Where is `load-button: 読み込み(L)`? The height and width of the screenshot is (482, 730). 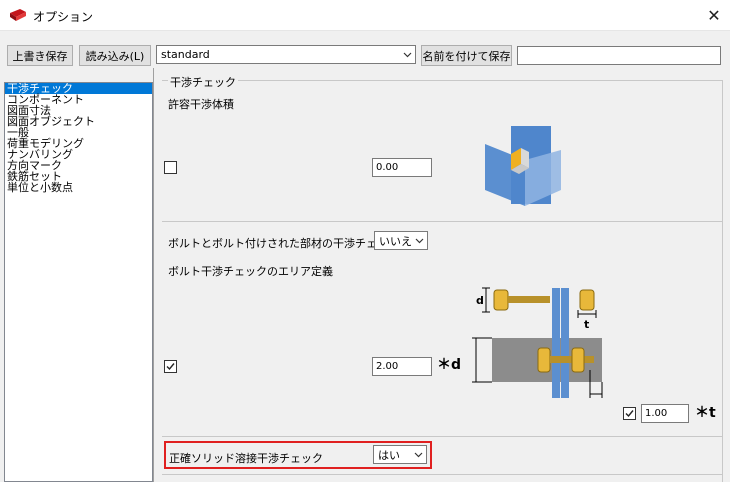
load-button: 読み込み(L) is located at coordinates (115, 55).